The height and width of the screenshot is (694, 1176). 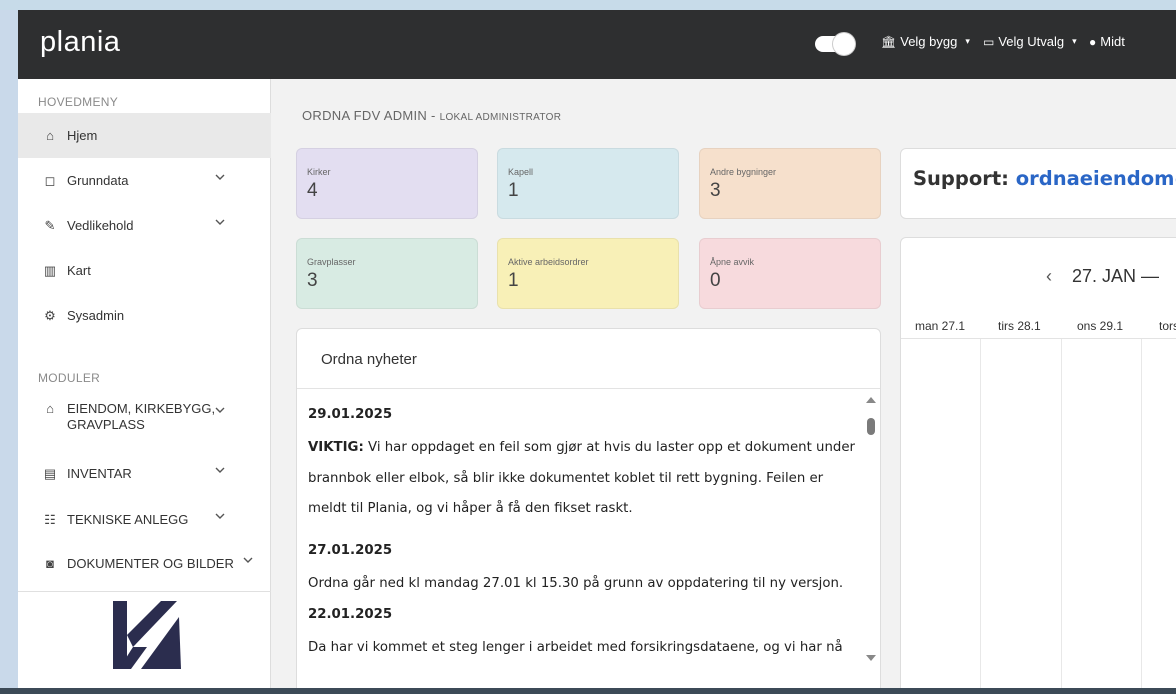 What do you see at coordinates (732, 262) in the screenshot?
I see `stat-label: Åpne avvik` at bounding box center [732, 262].